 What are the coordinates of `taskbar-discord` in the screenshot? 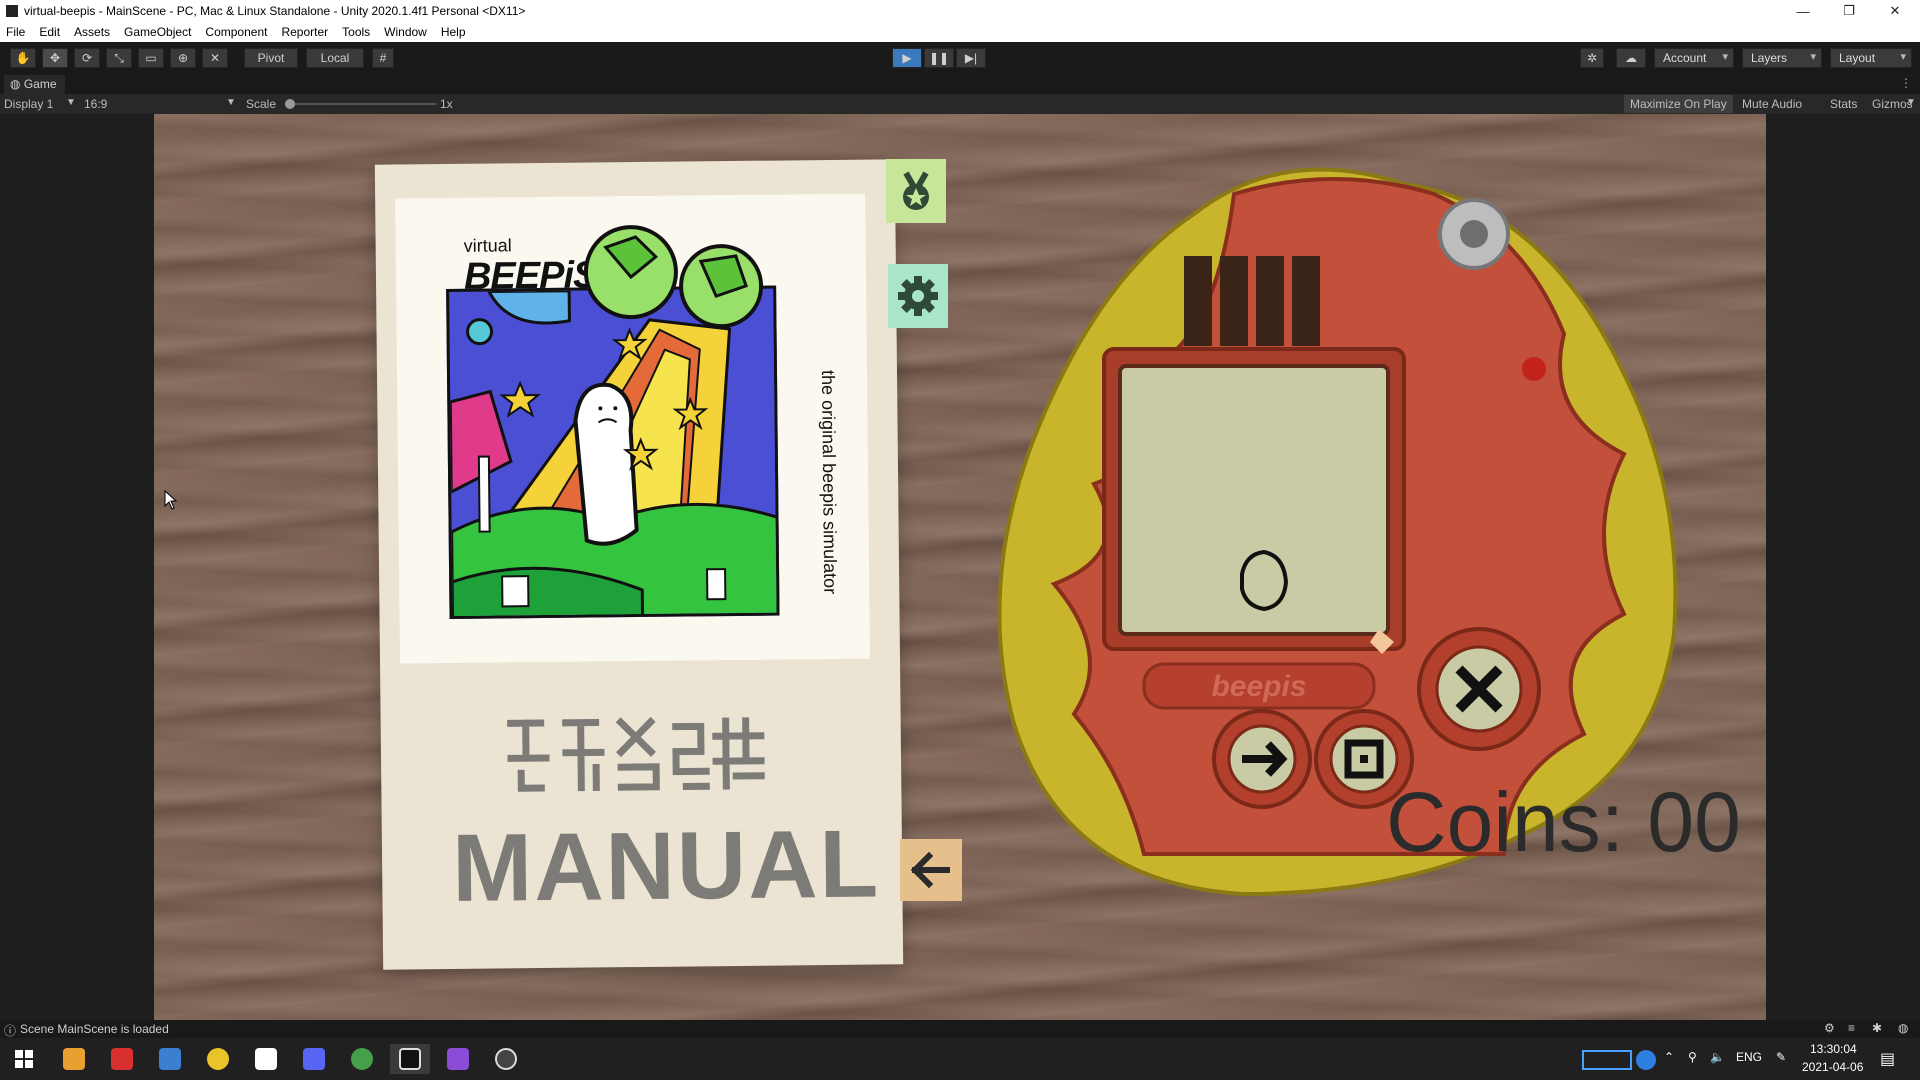 It's located at (314, 1059).